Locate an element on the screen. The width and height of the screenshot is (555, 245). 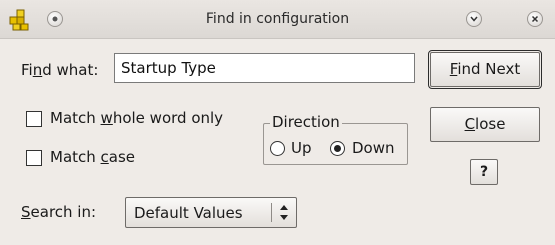
direction-down-label: Down is located at coordinates (373, 148).